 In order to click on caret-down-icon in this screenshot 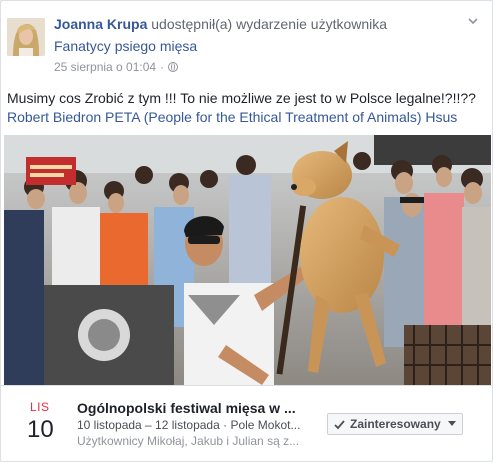, I will do `click(452, 423)`.